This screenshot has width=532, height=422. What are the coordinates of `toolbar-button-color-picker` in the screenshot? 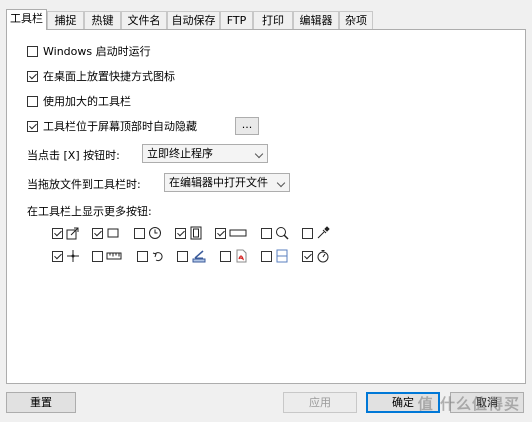 It's located at (316, 233).